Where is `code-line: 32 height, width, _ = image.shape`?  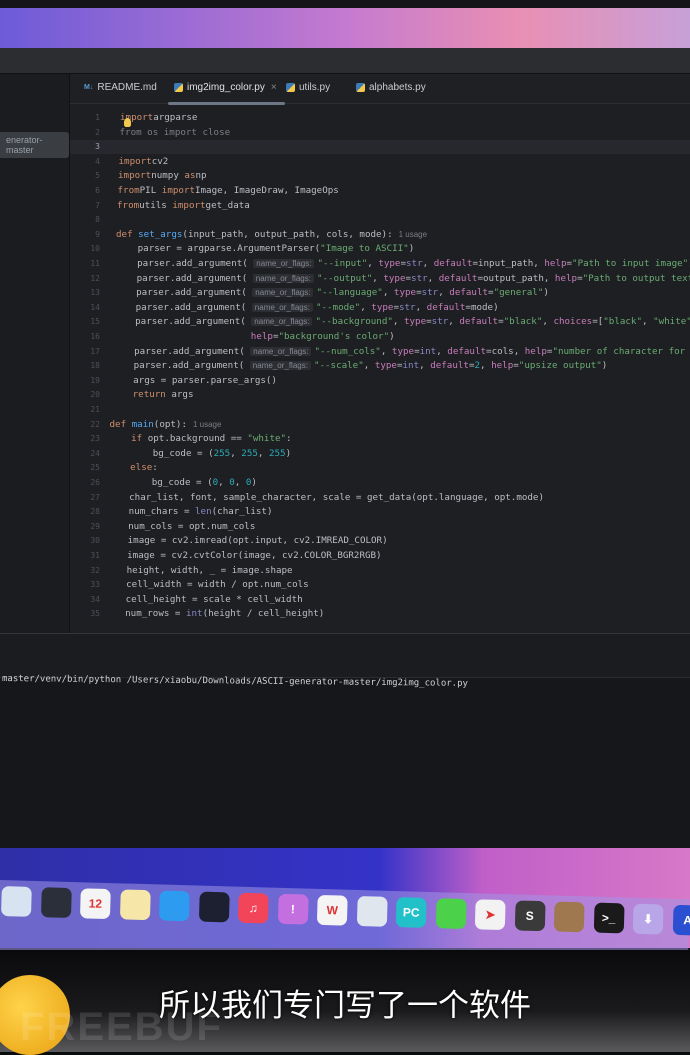
code-line: 32 height, width, _ = image.shape is located at coordinates (380, 571).